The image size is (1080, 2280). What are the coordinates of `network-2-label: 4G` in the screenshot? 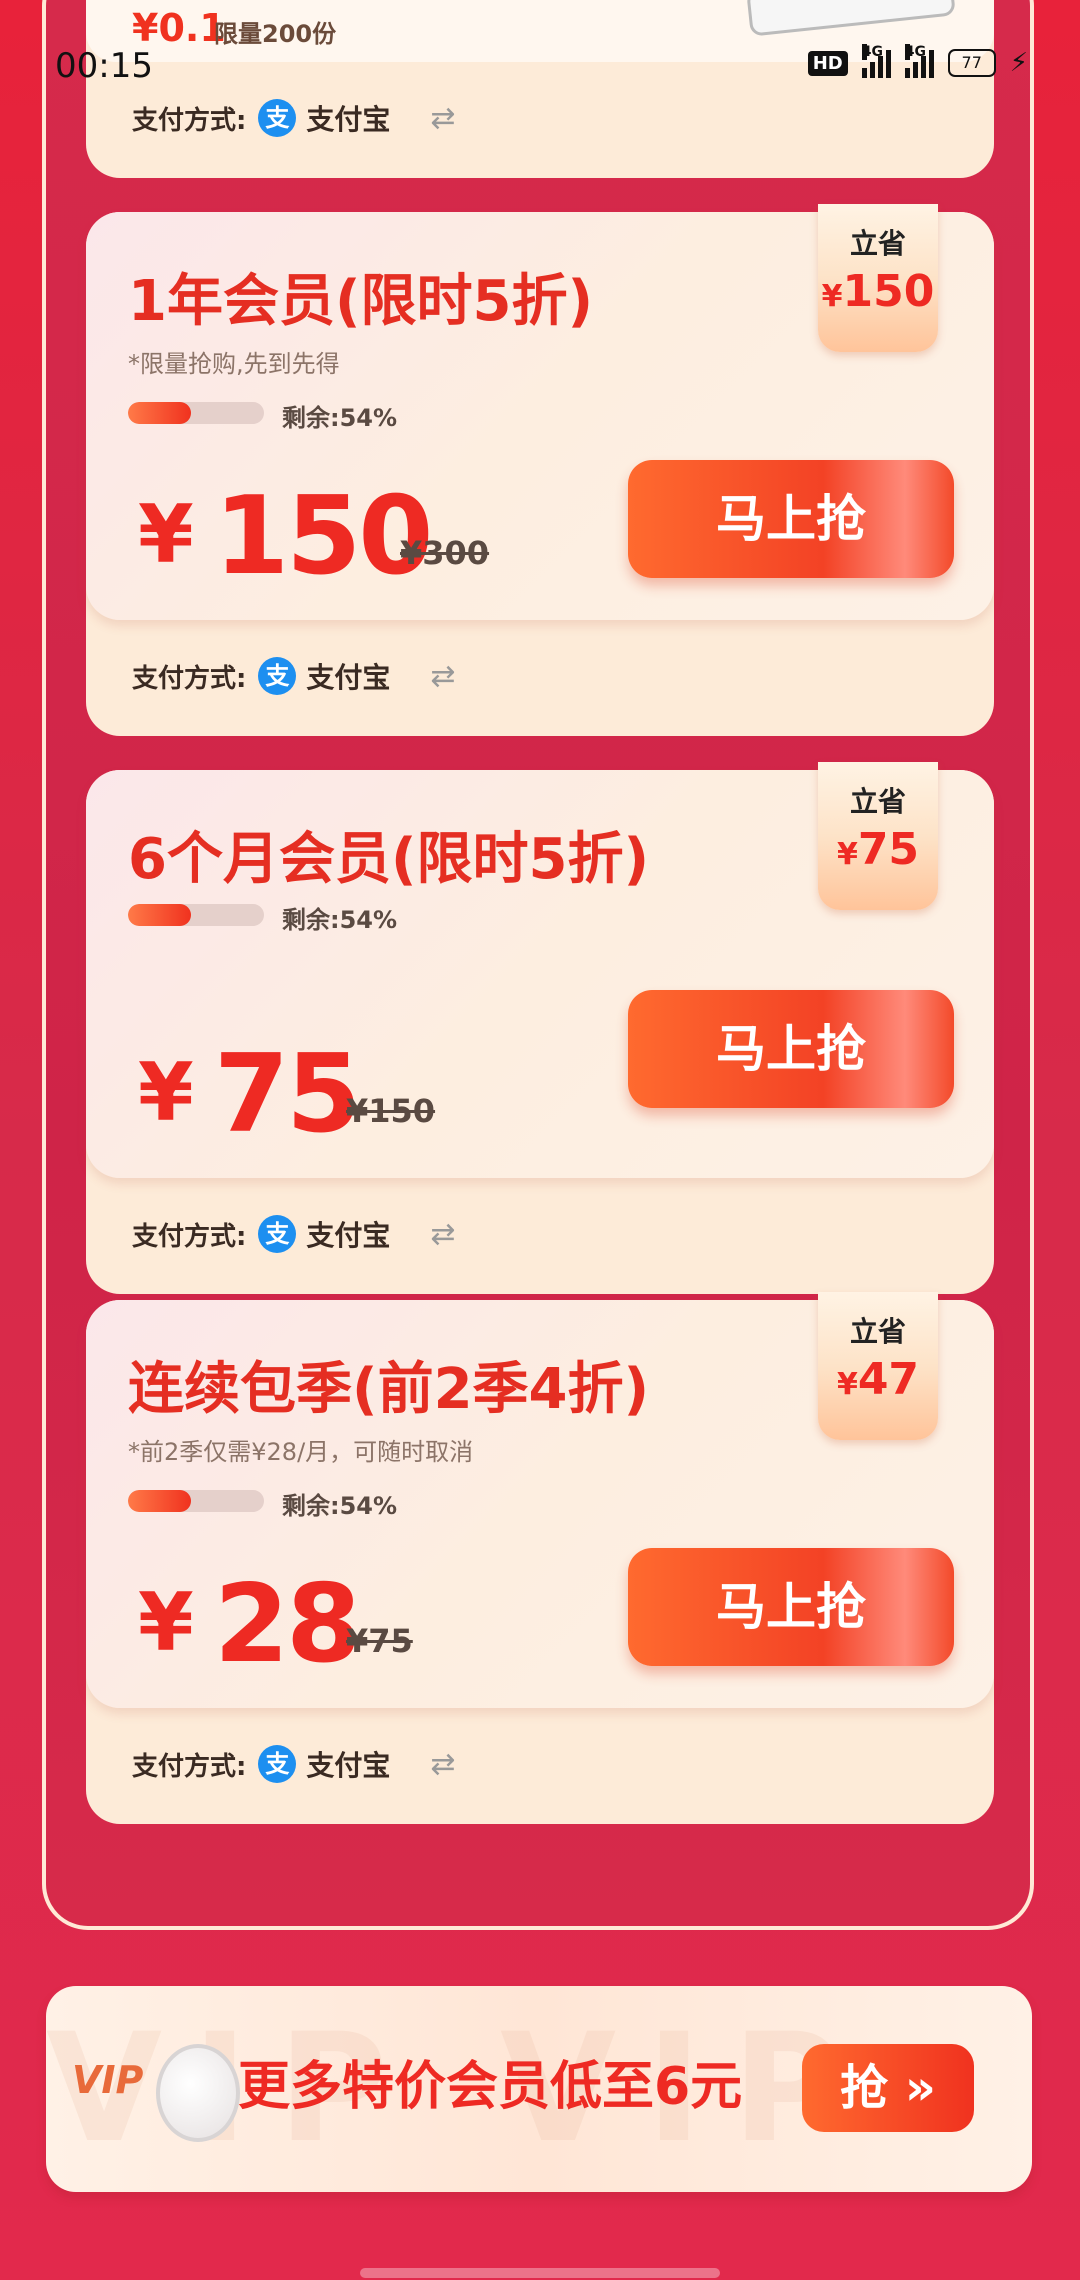 It's located at (915, 52).